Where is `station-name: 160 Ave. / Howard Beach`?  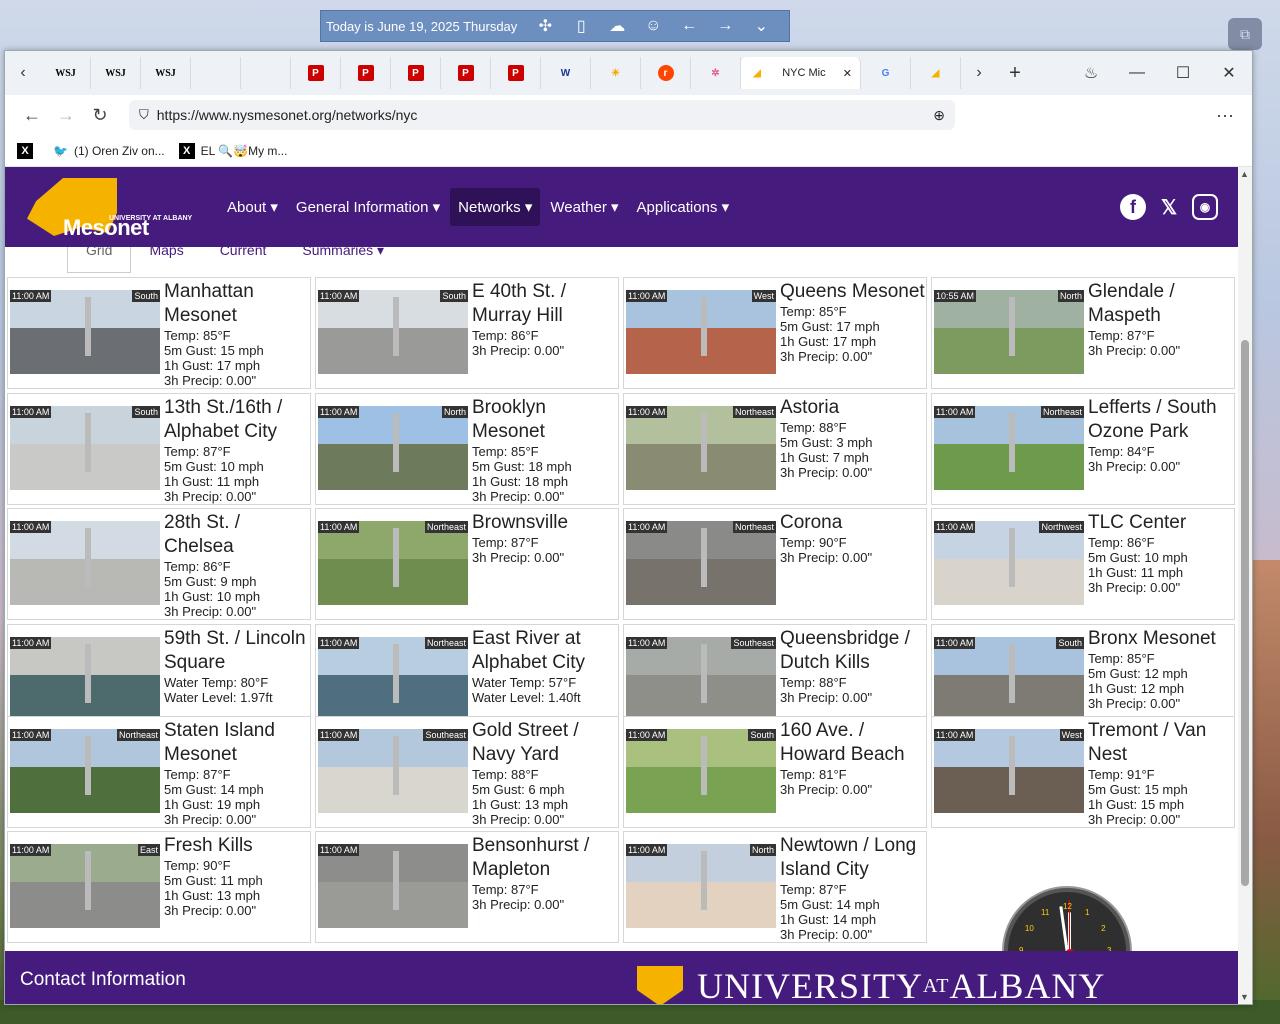
station-name: 160 Ave. / Howard Beach is located at coordinates (853, 743).